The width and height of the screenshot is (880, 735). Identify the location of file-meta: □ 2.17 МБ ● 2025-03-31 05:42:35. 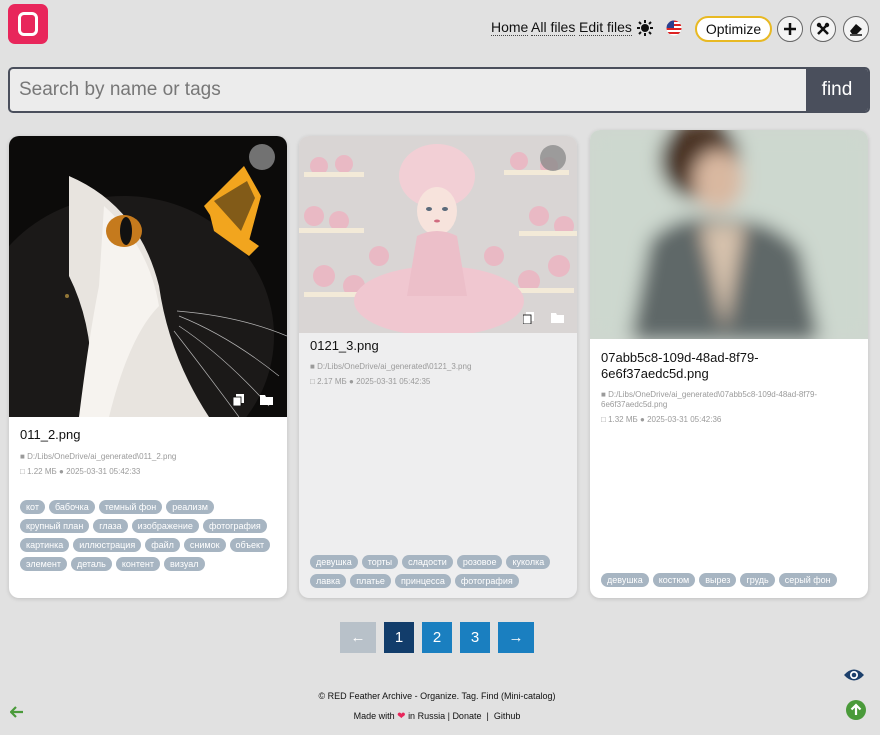
(370, 381).